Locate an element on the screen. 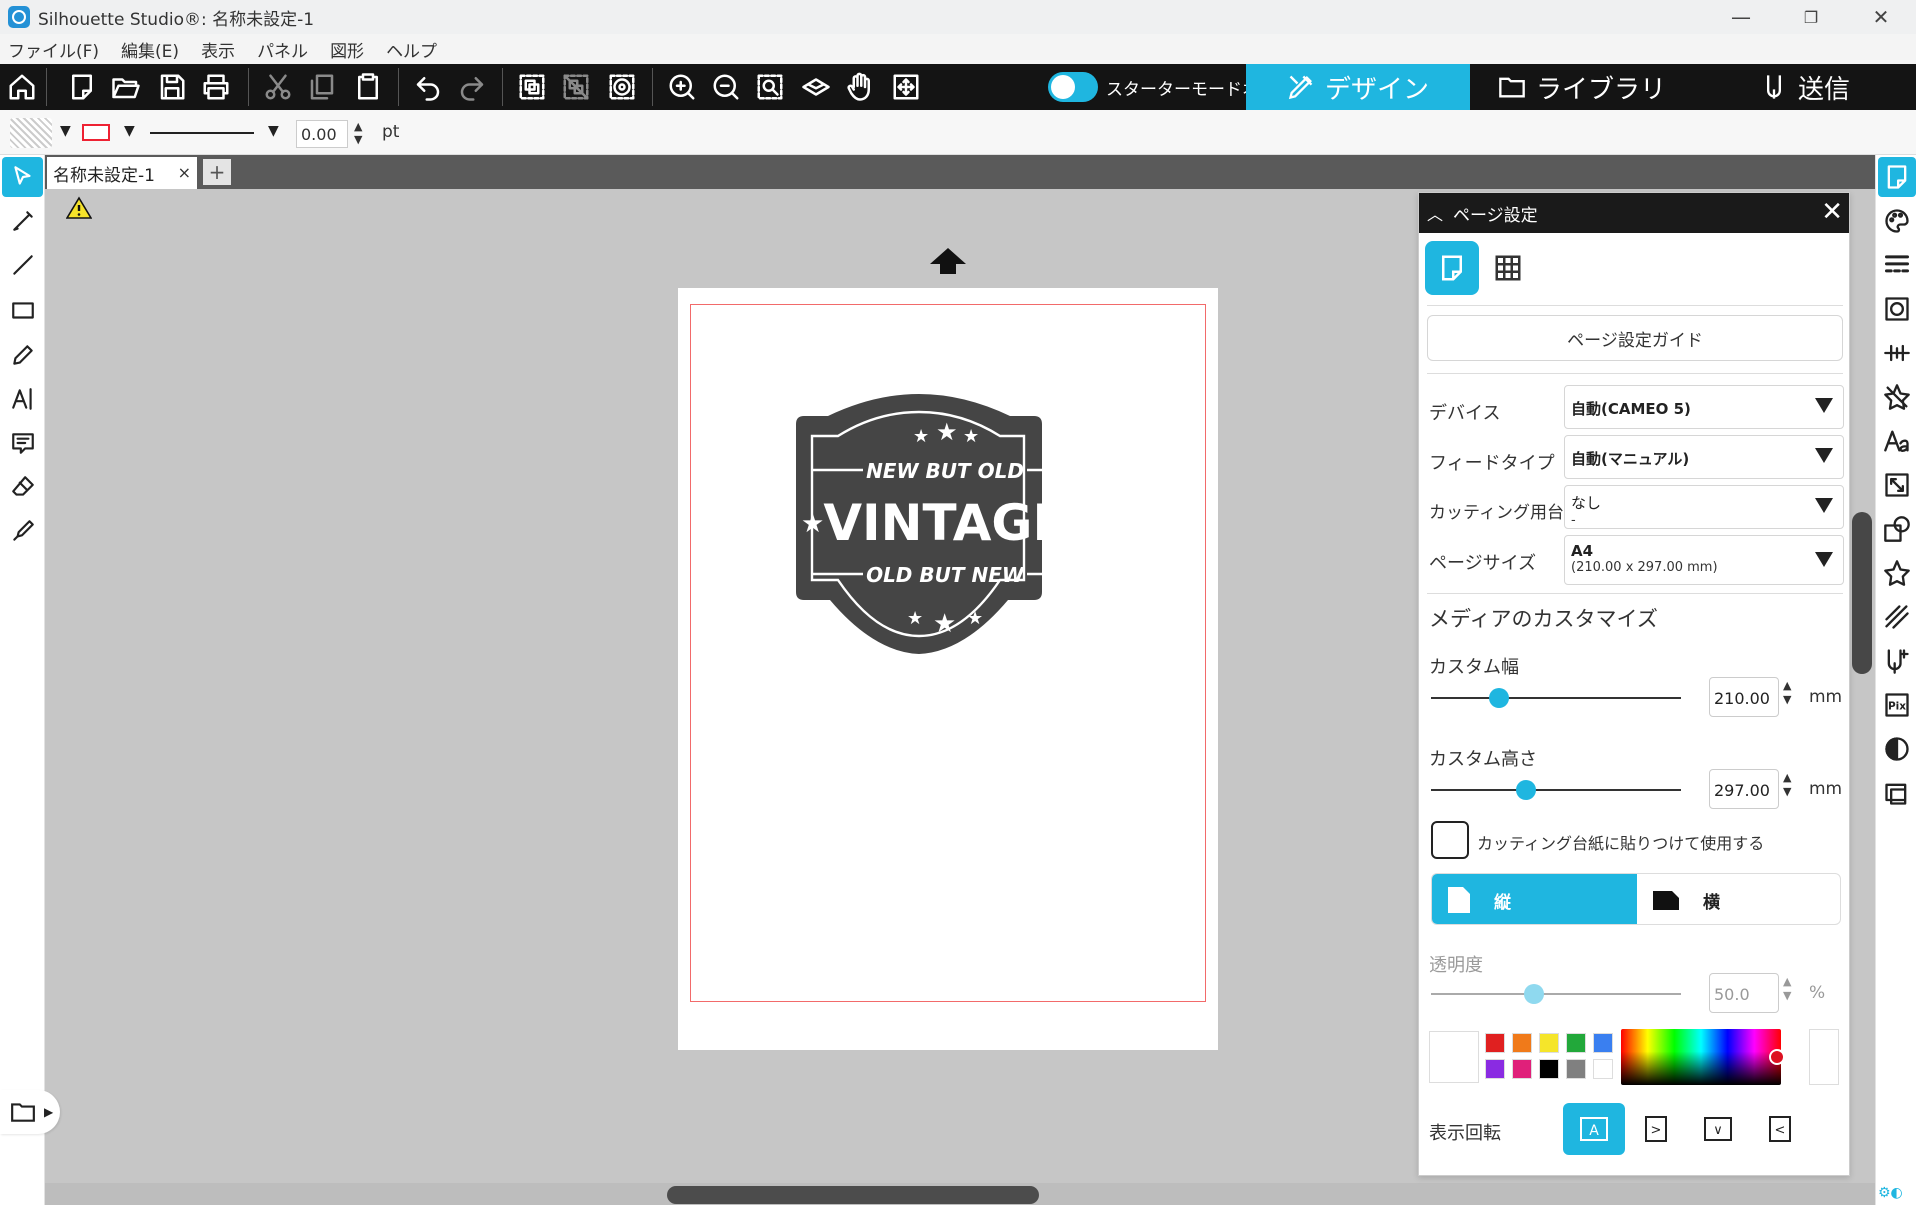  knife-tool is located at coordinates (22, 531).